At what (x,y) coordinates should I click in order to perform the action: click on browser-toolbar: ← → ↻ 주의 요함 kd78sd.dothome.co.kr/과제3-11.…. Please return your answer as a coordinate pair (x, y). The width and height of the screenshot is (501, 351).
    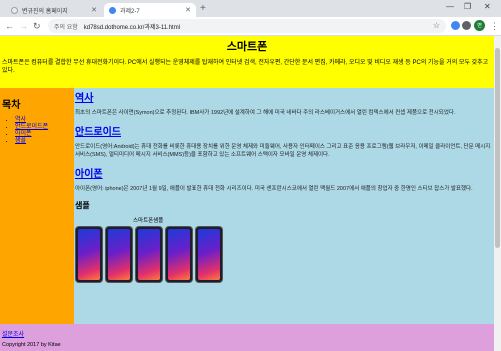
    Looking at the image, I should click on (250, 26).